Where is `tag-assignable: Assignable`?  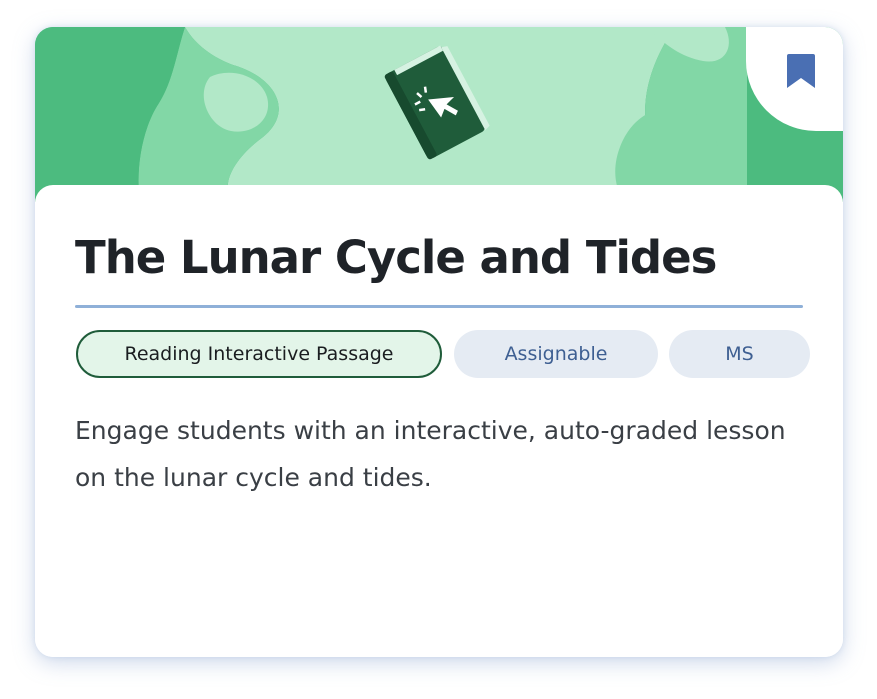
tag-assignable: Assignable is located at coordinates (556, 354).